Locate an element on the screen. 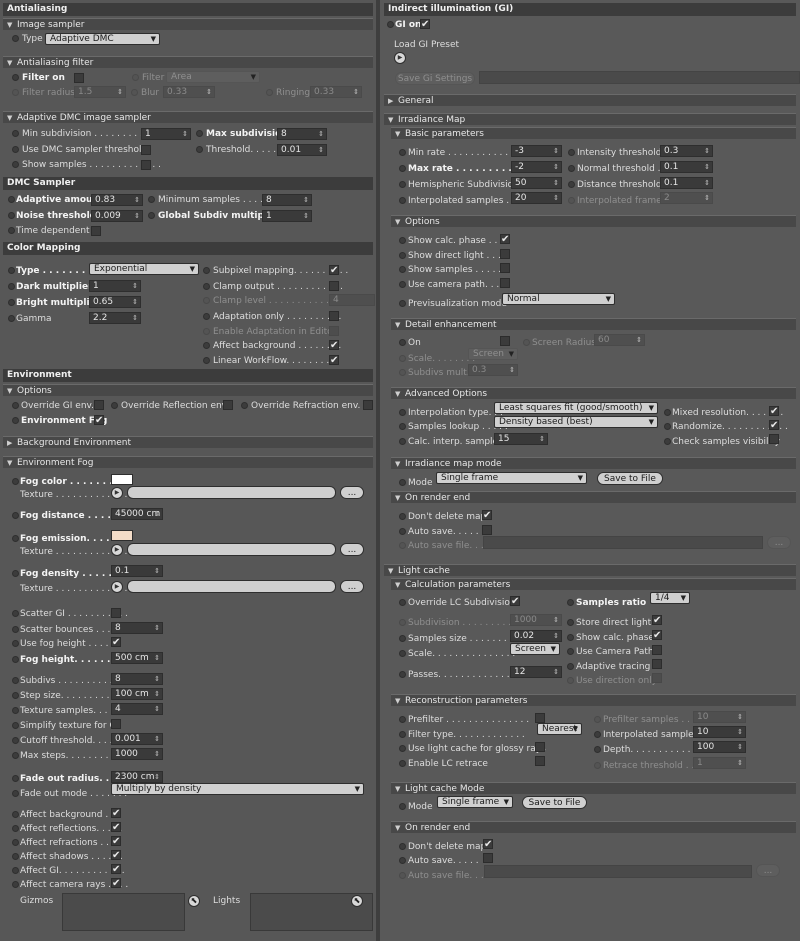 The height and width of the screenshot is (941, 800). lc-show-calc-phase-checkbox: ✔ is located at coordinates (657, 635).